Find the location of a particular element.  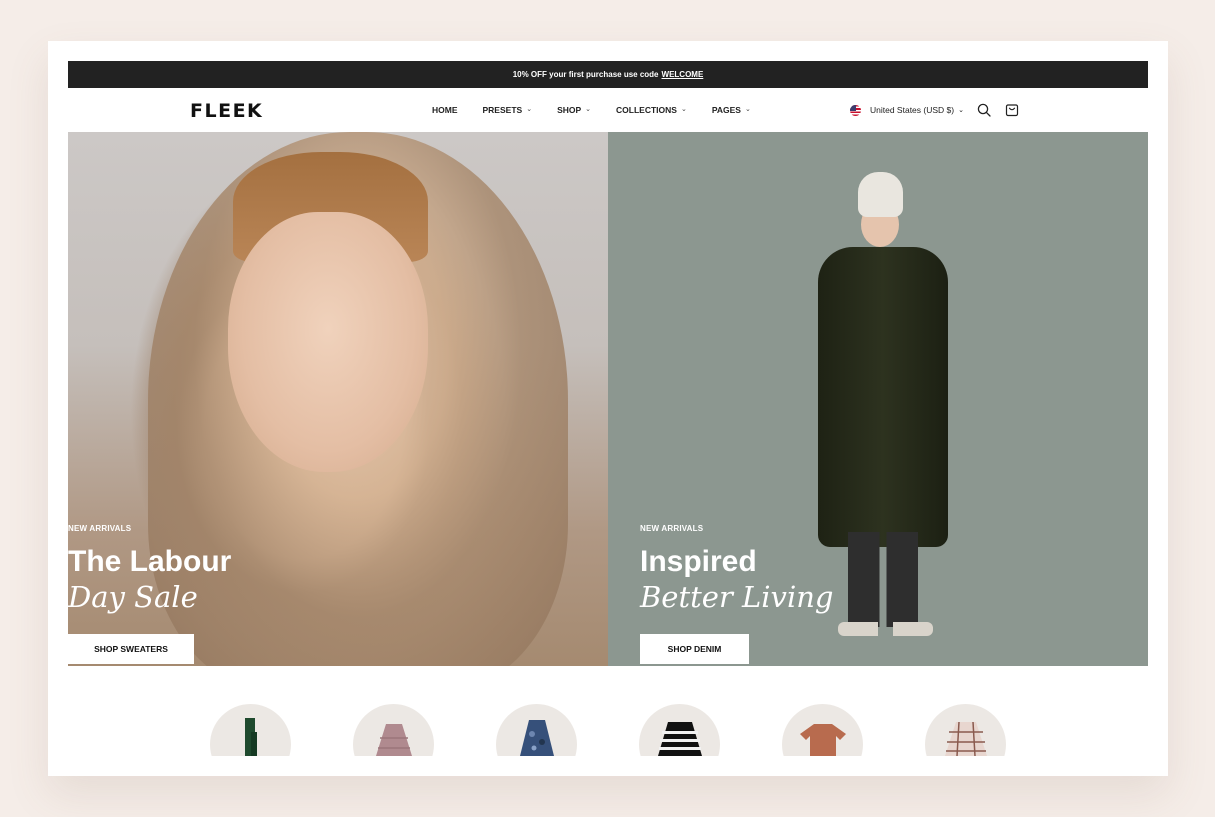

category-list is located at coordinates (610, 730).